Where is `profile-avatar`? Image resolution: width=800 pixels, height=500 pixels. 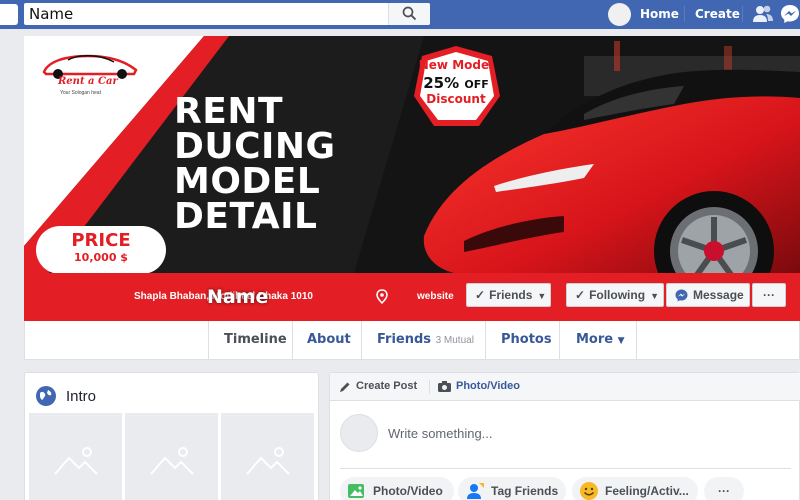
profile-avatar is located at coordinates (619, 14).